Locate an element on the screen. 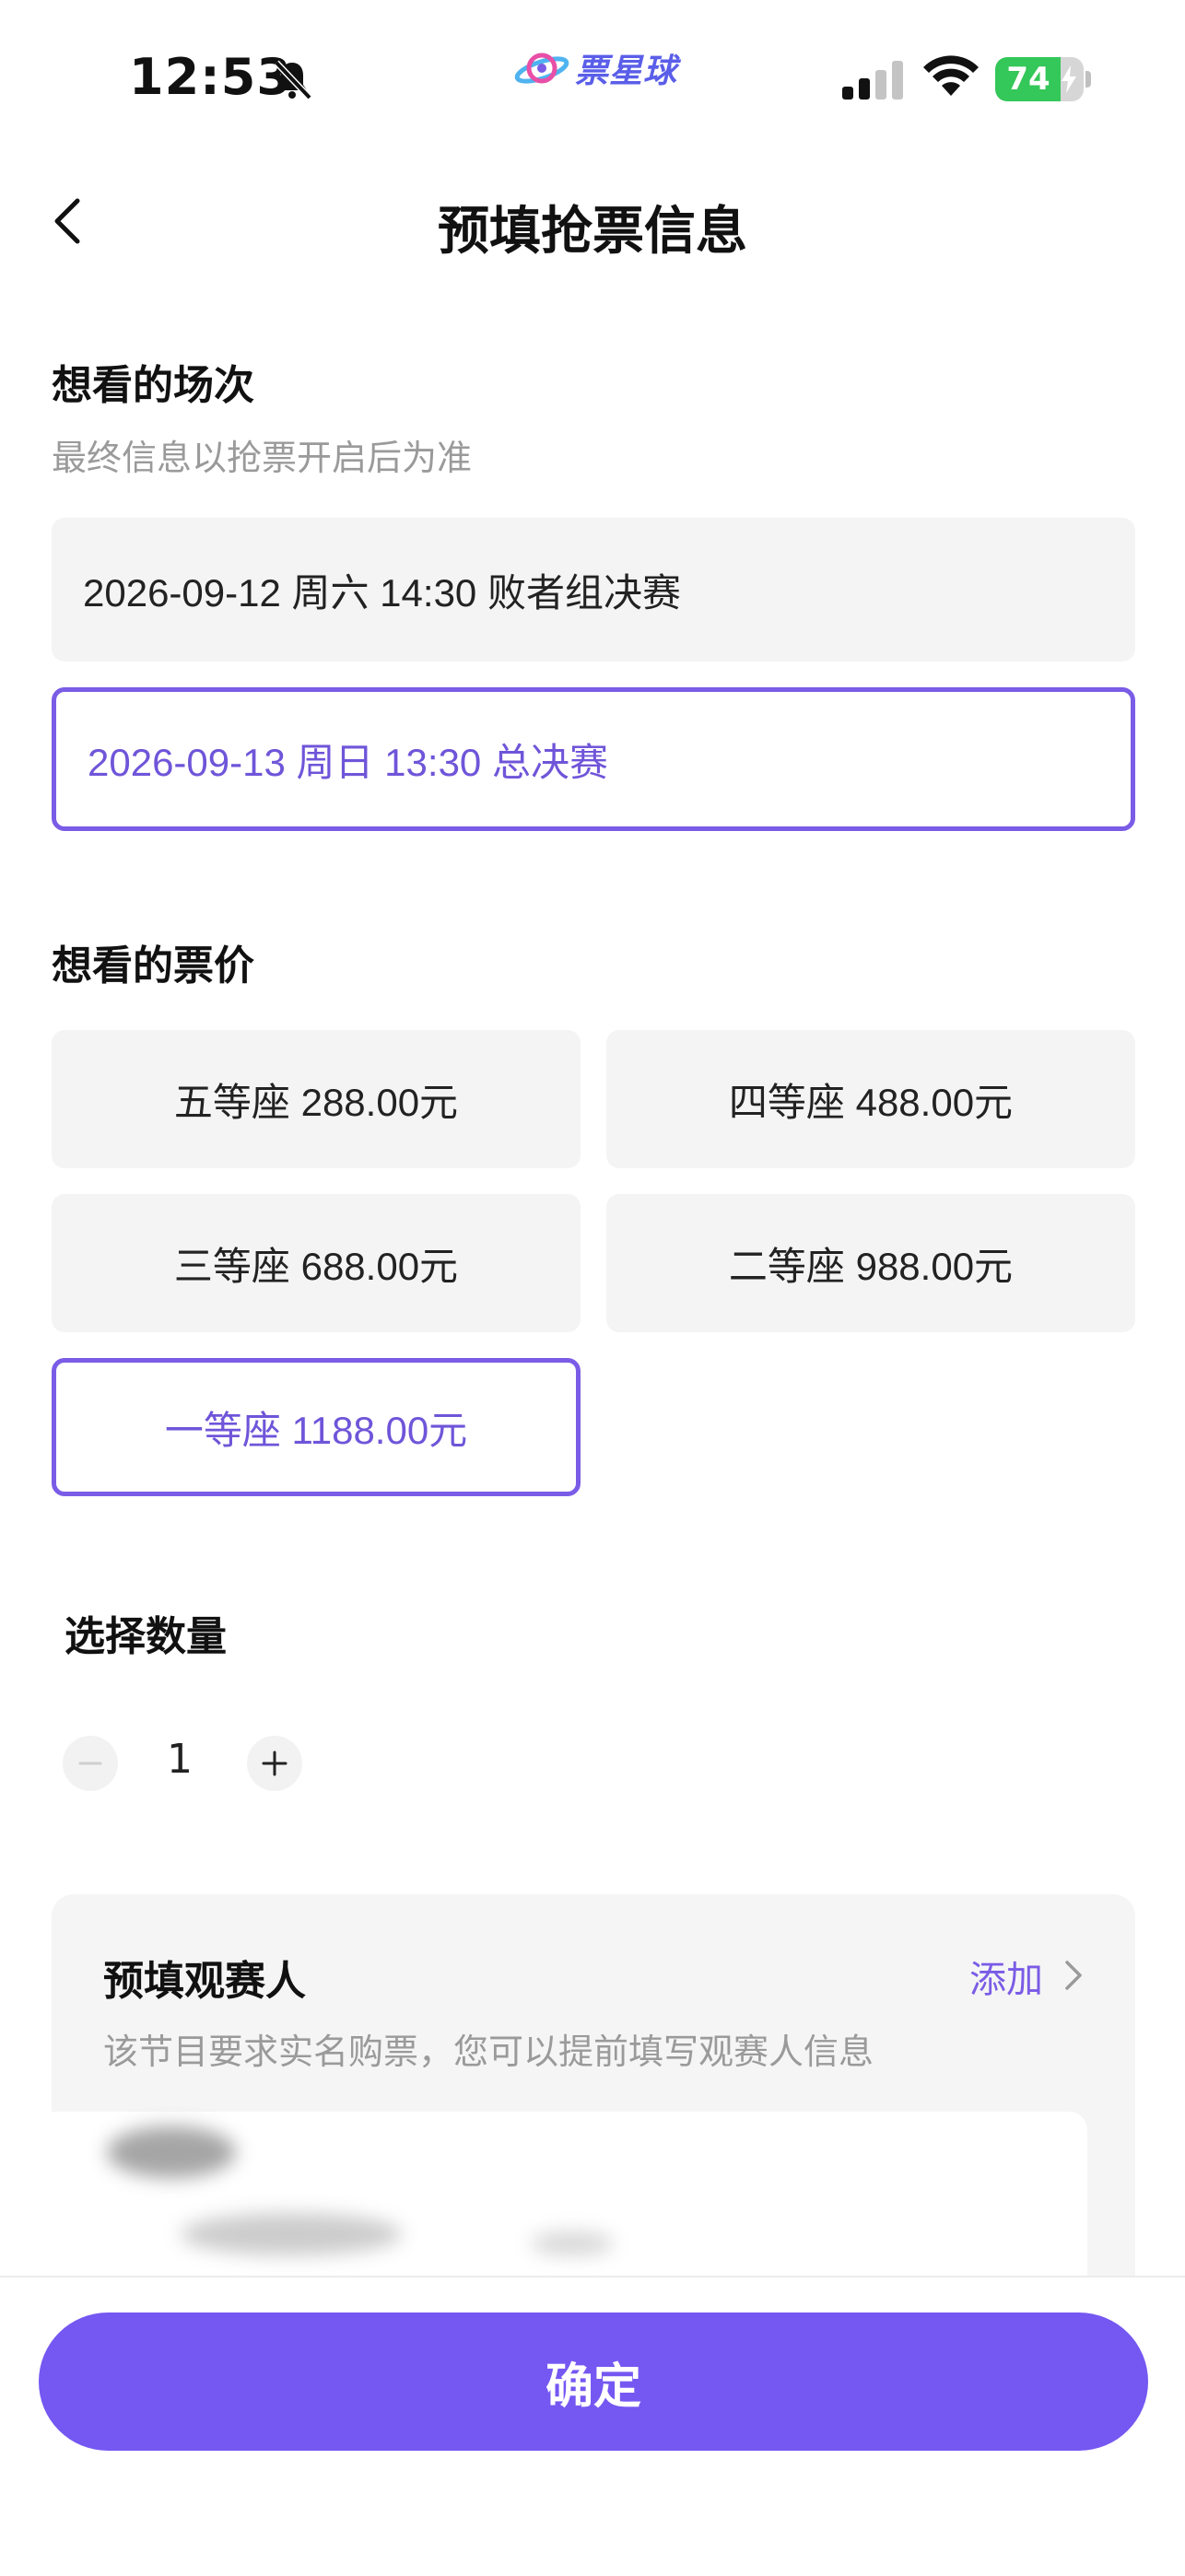 This screenshot has width=1185, height=2576. attendee-title: 预填观赛人 is located at coordinates (204, 1981).